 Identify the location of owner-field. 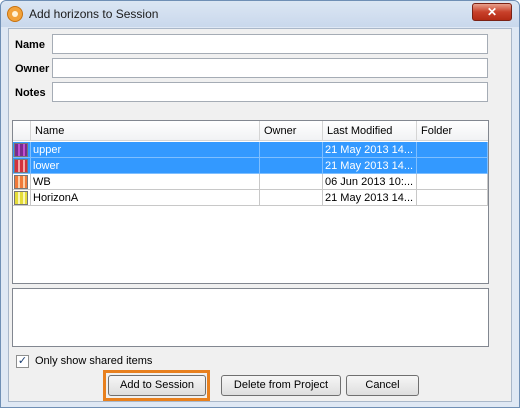
(270, 68).